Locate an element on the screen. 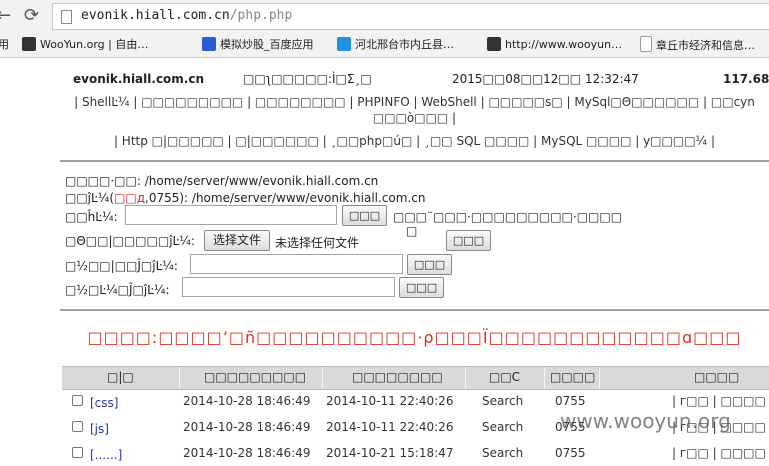  col-header-type: □□C is located at coordinates (504, 377).